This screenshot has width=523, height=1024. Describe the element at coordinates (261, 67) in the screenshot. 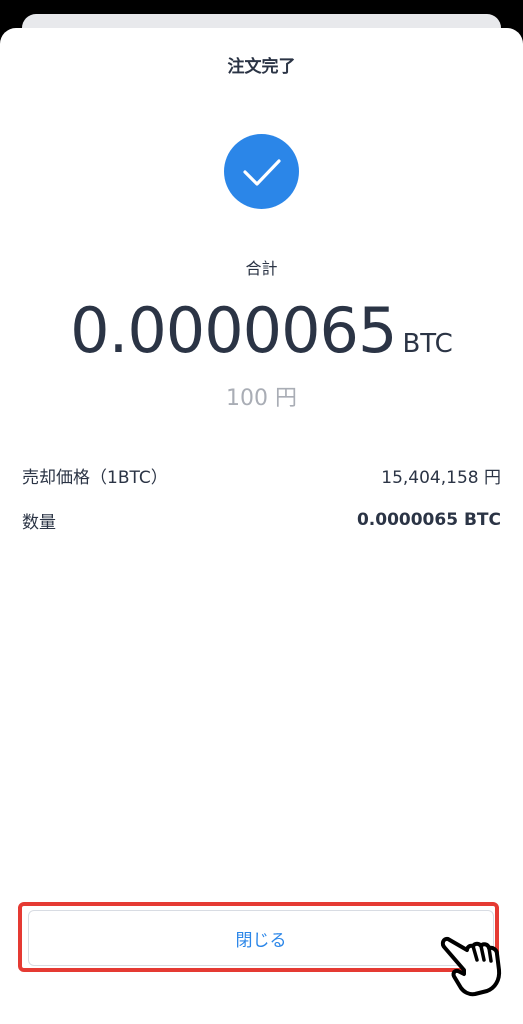

I see `page-title: 注文完了` at that location.